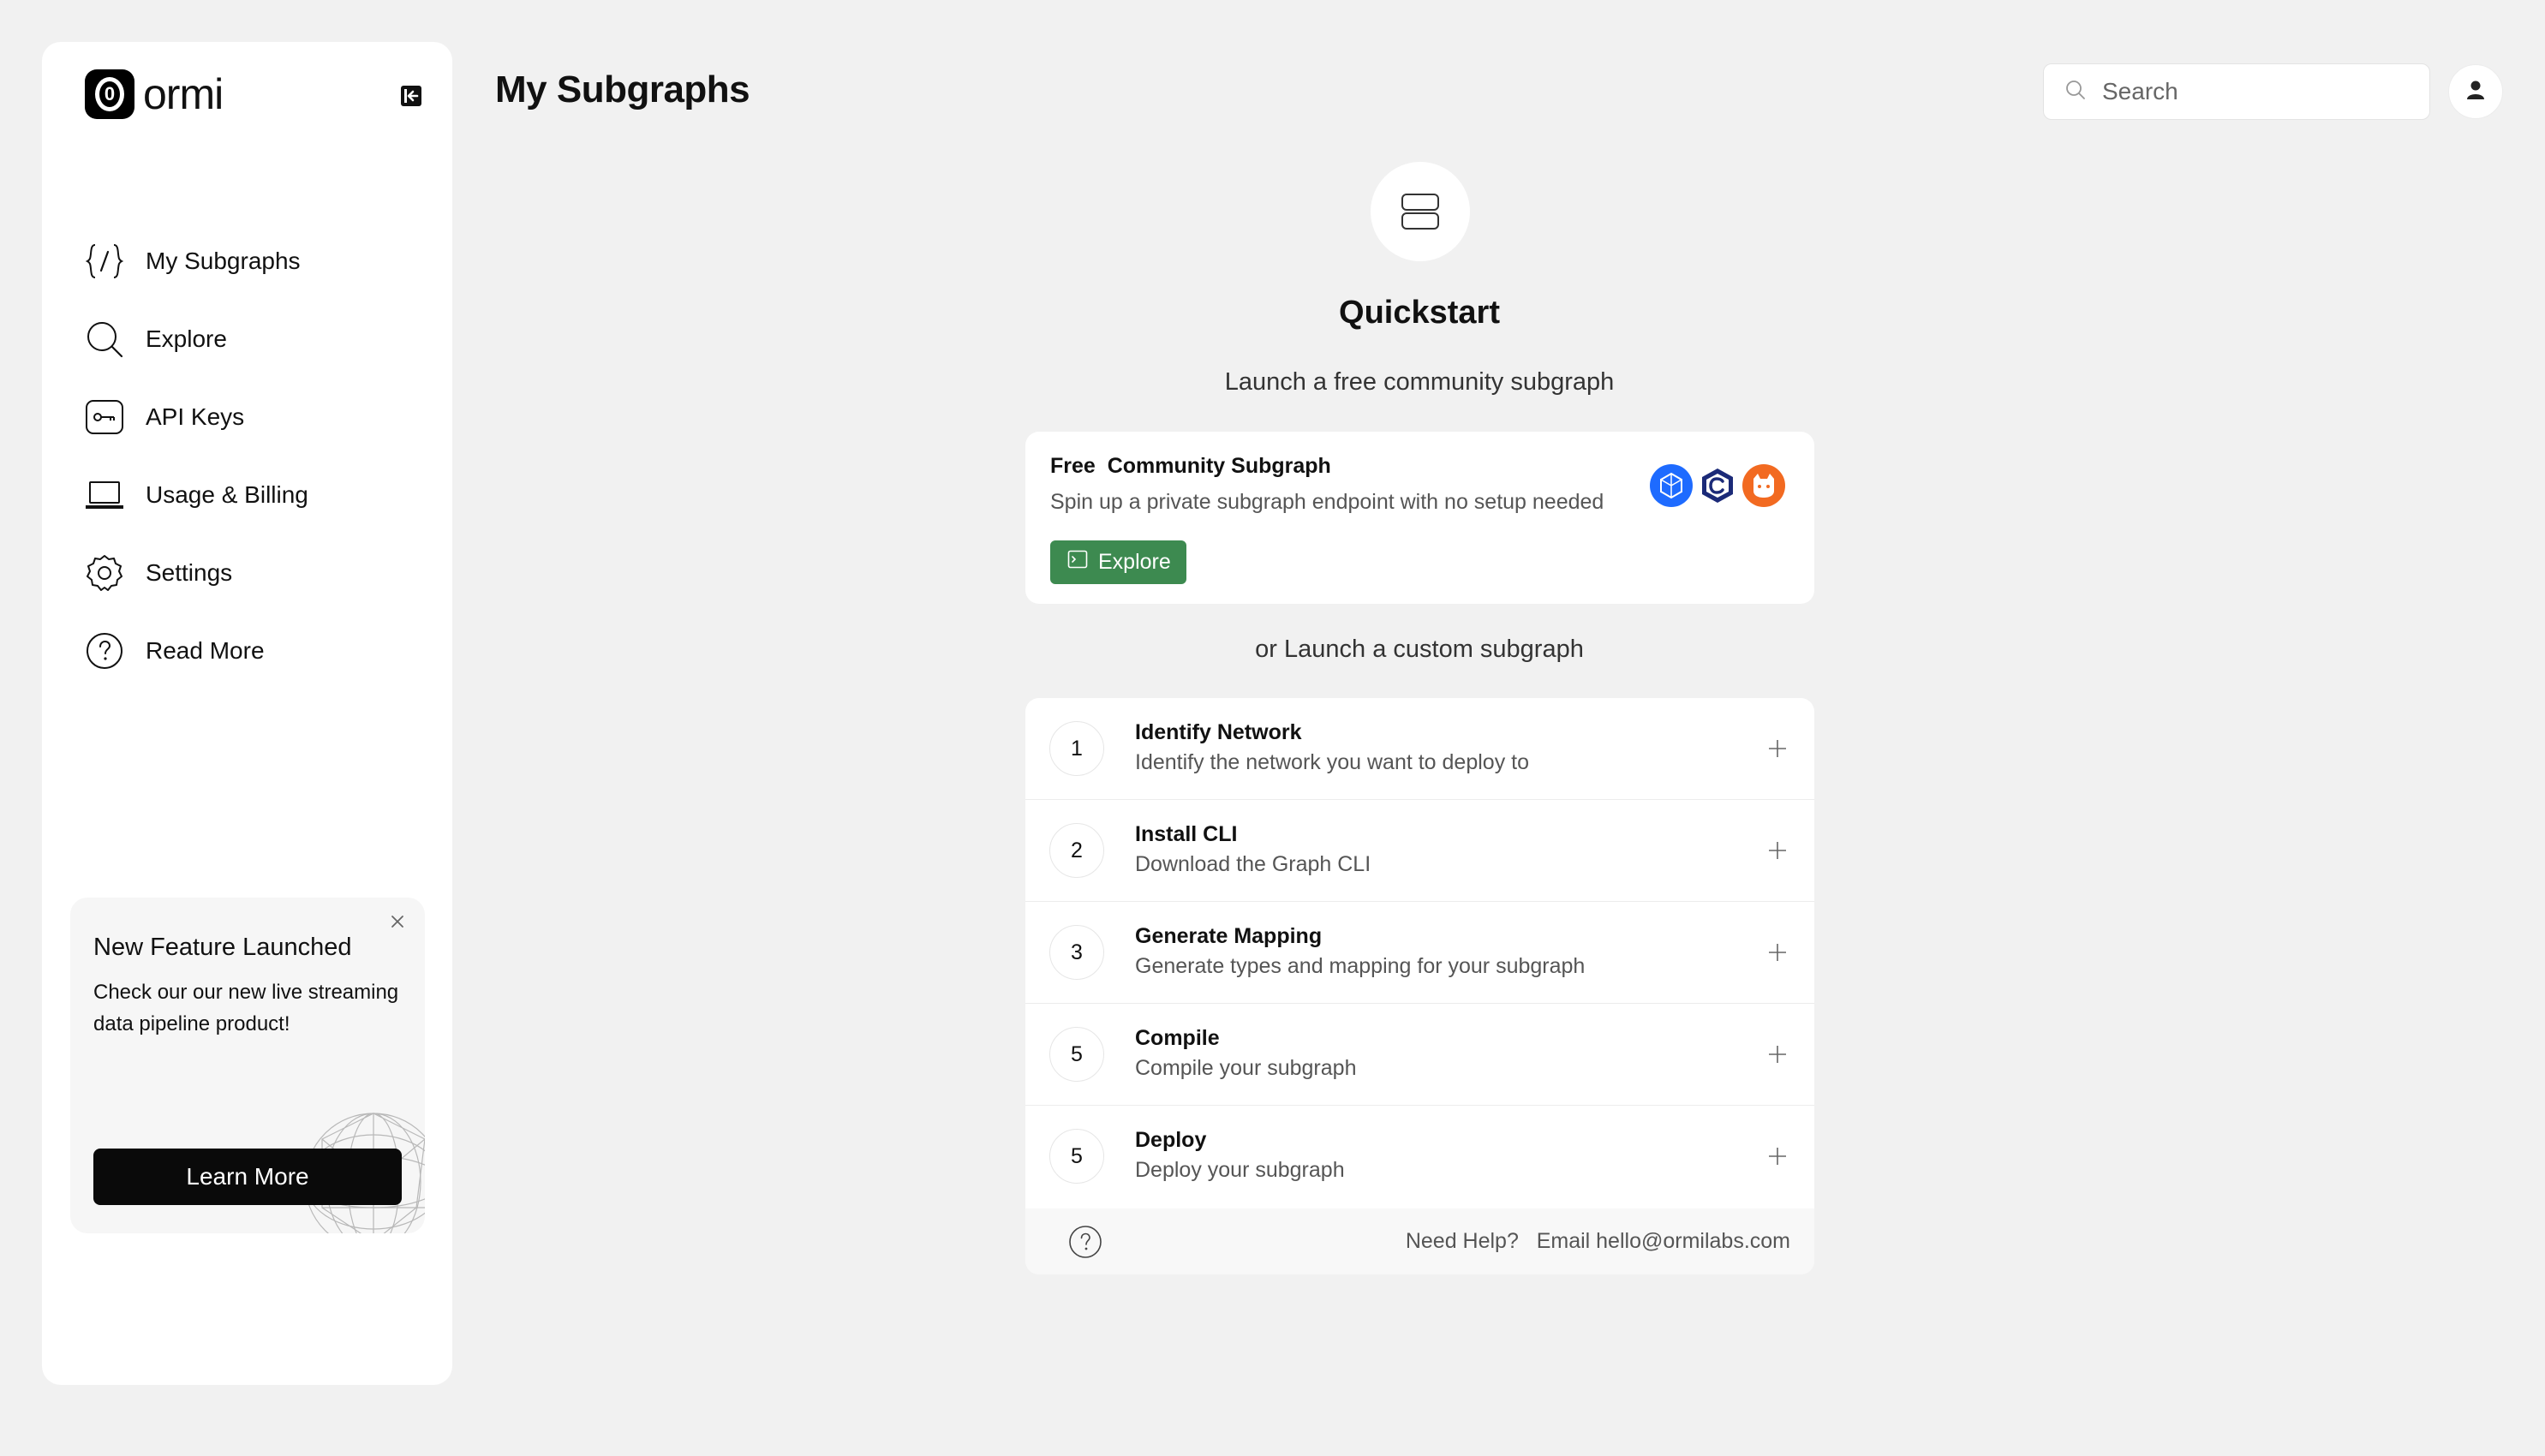 This screenshot has height=1456, width=2545. I want to click on explore-button: Explore, so click(1118, 562).